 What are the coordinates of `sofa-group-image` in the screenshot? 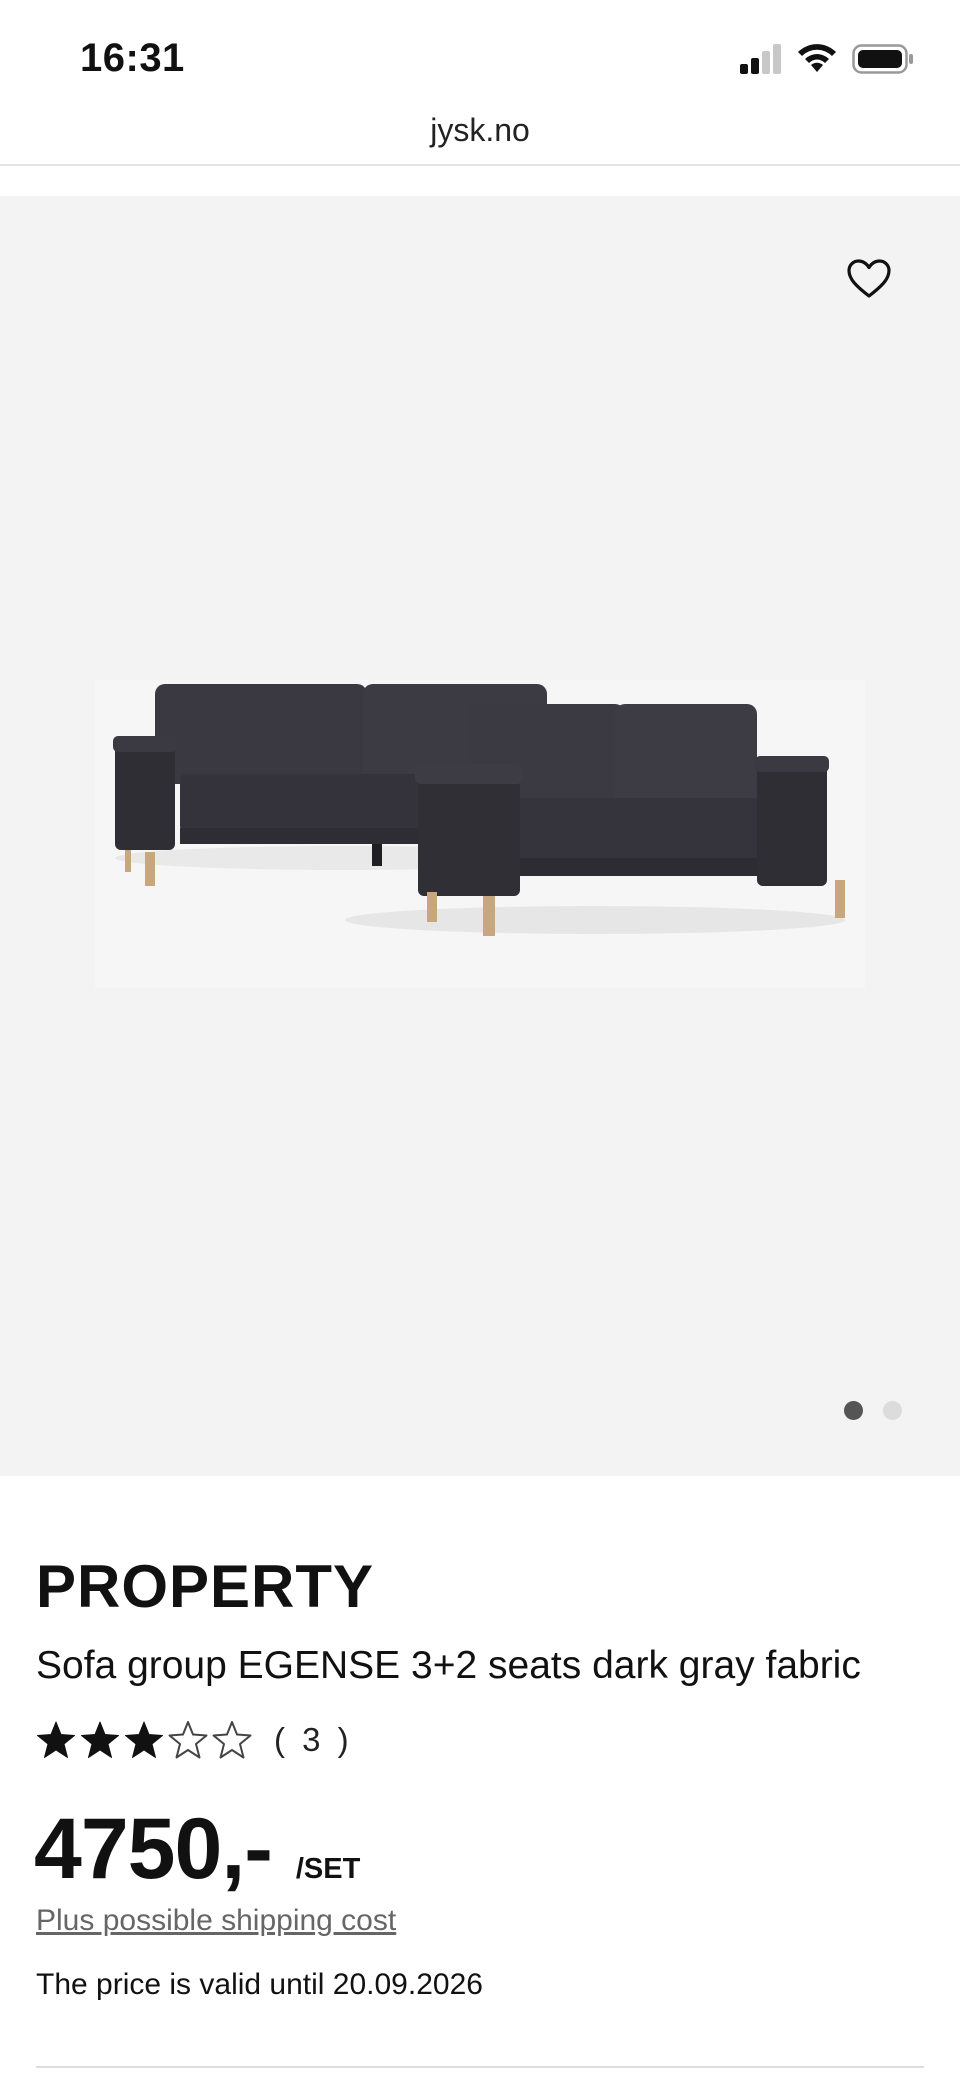 It's located at (480, 834).